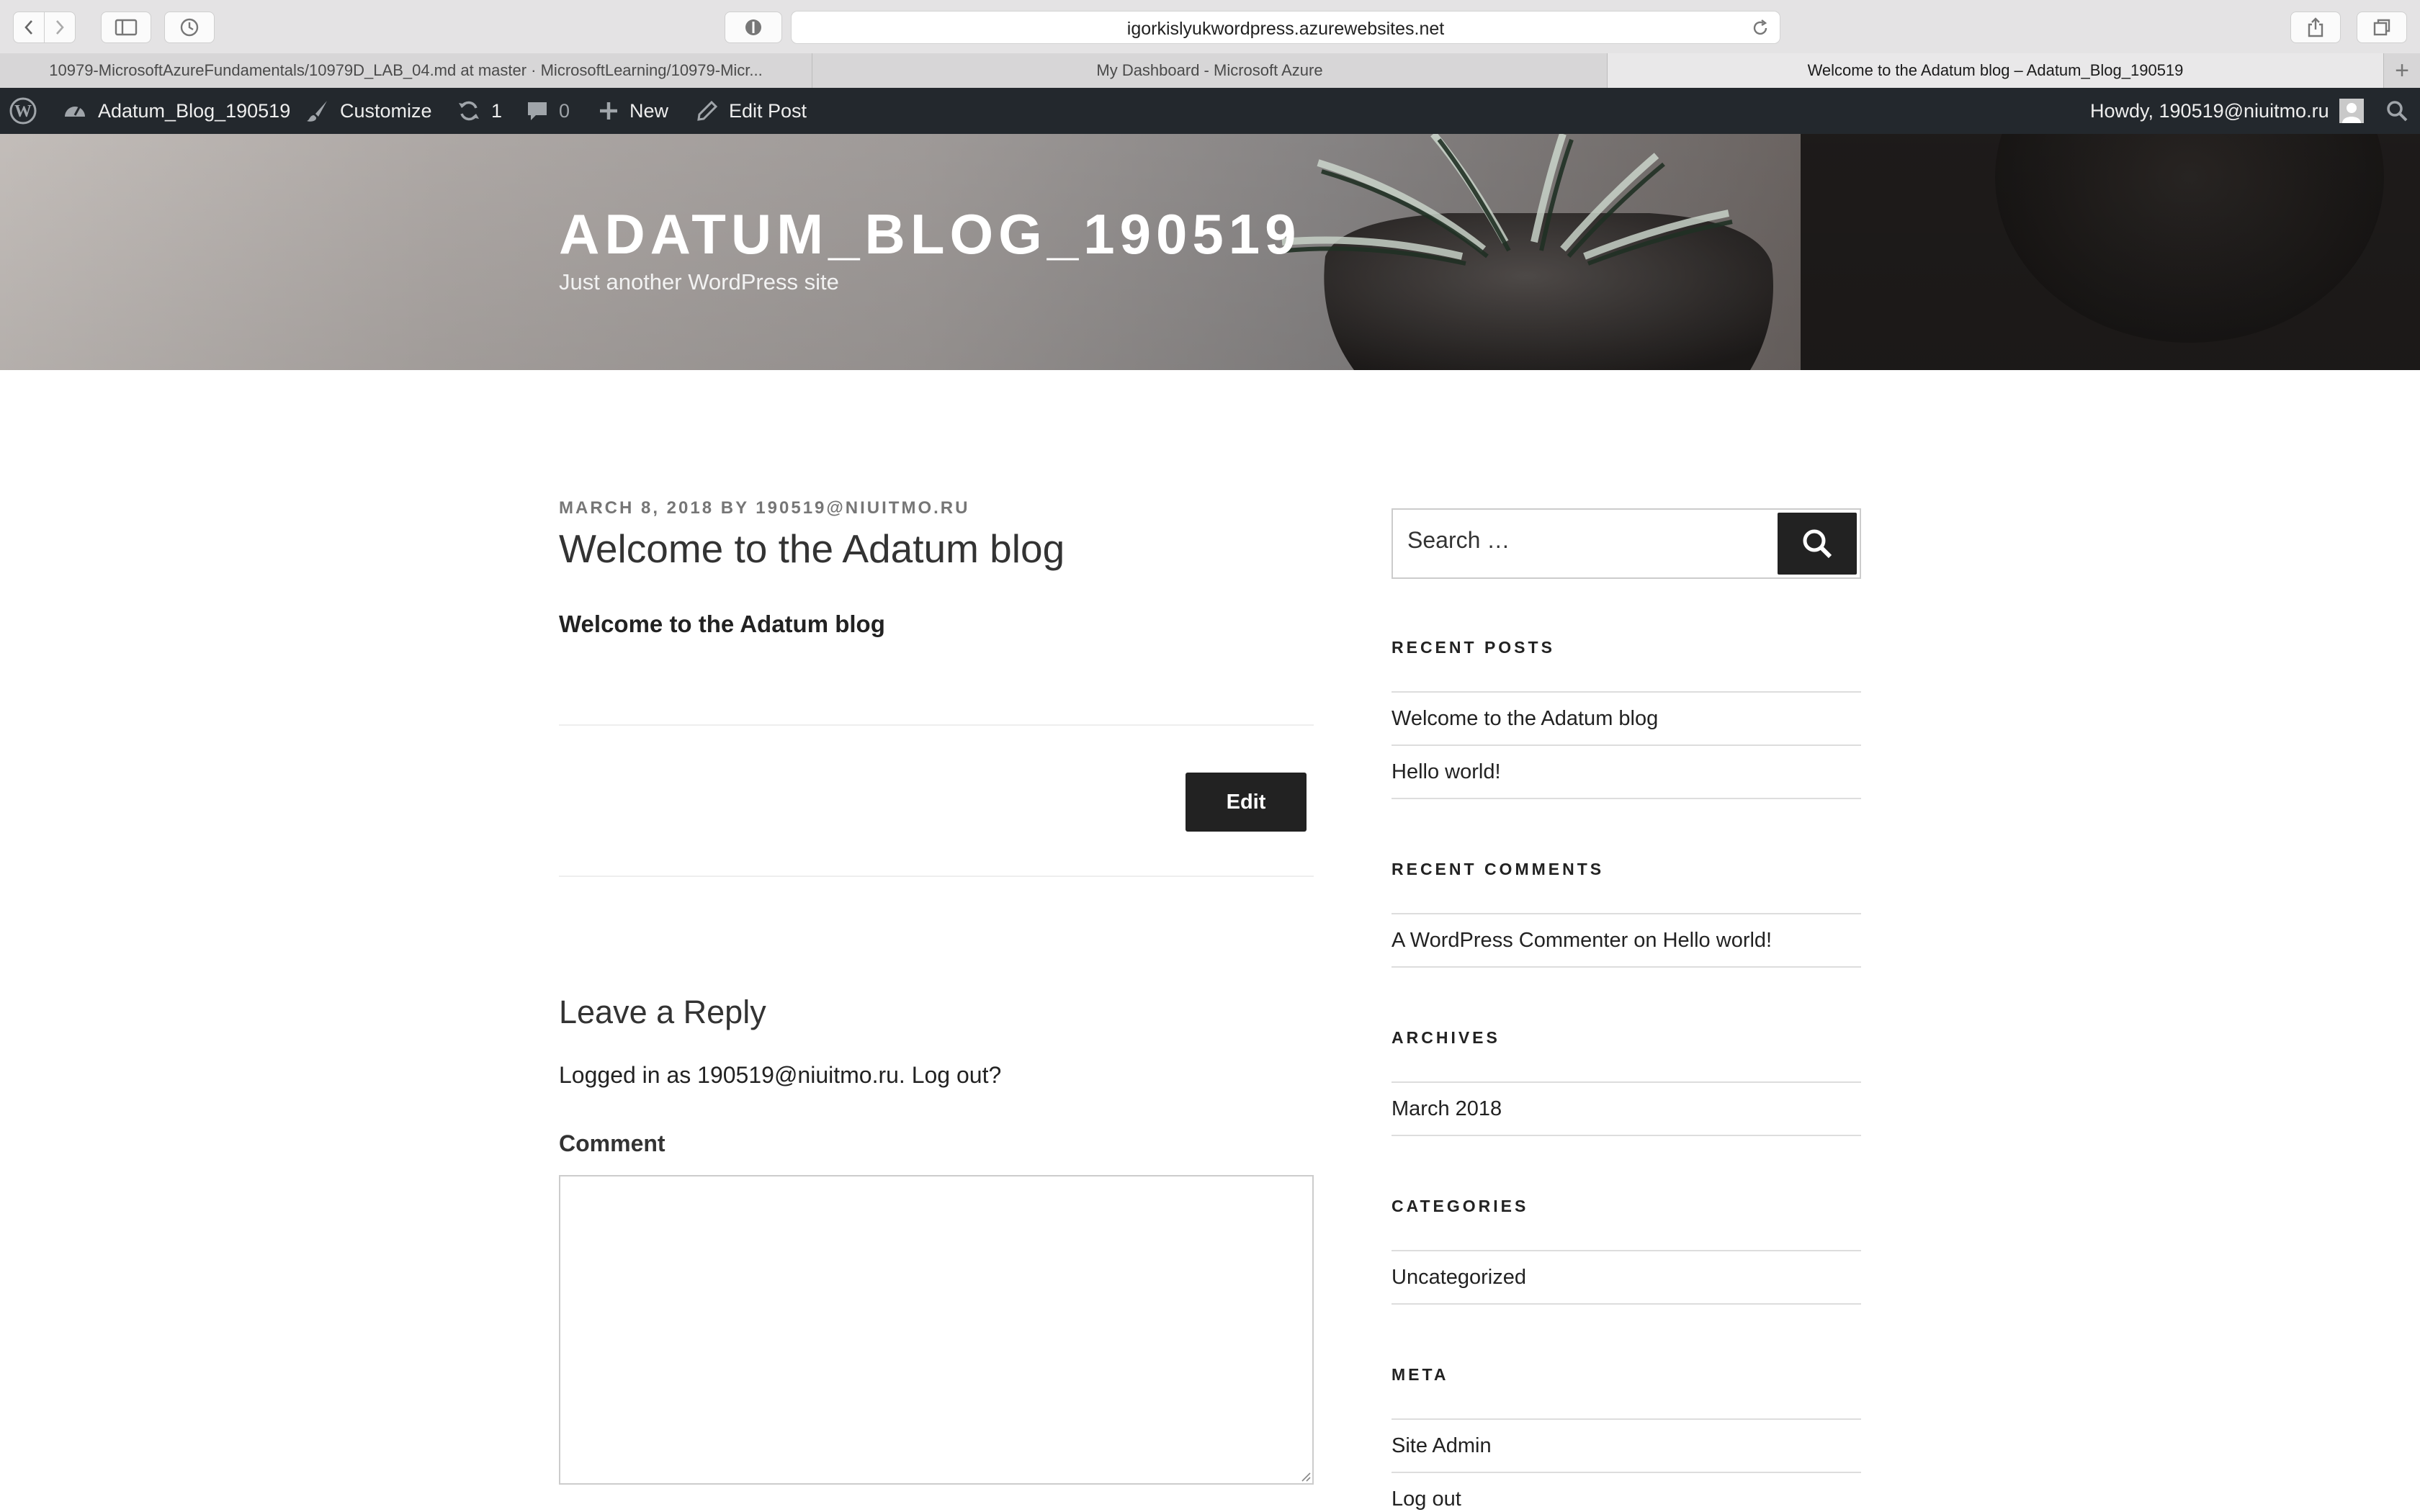 The width and height of the screenshot is (2420, 1512). I want to click on history-button, so click(189, 27).